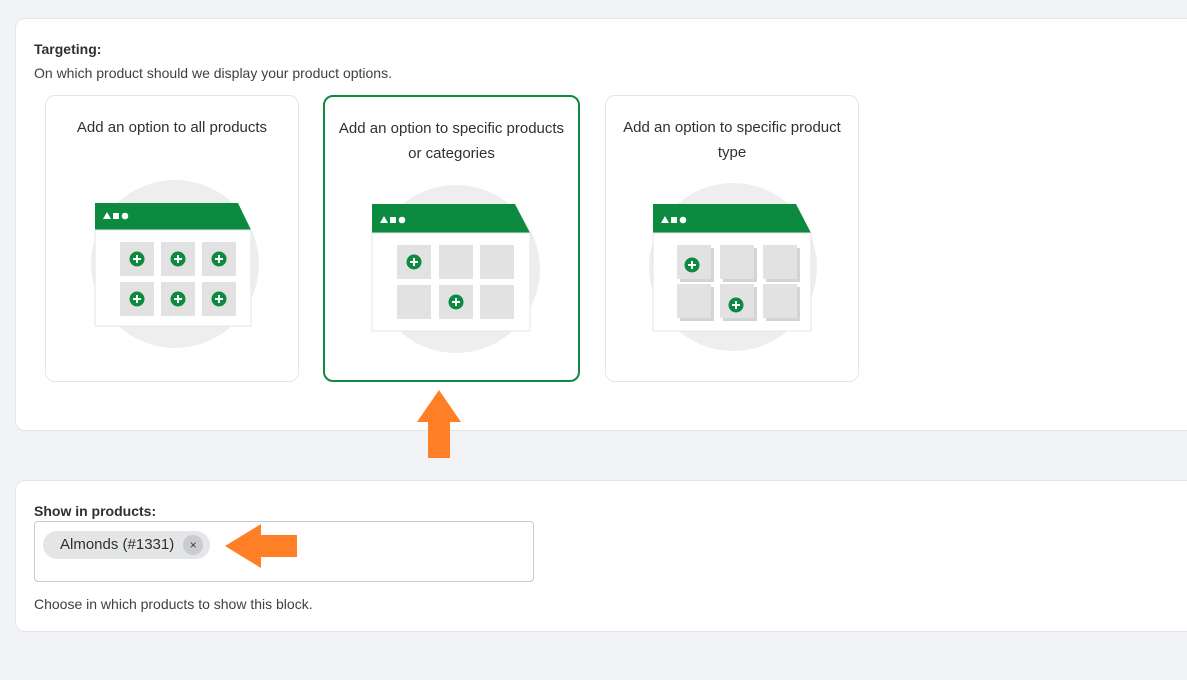  Describe the element at coordinates (261, 546) in the screenshot. I see `left-arrow-annotation-icon` at that location.